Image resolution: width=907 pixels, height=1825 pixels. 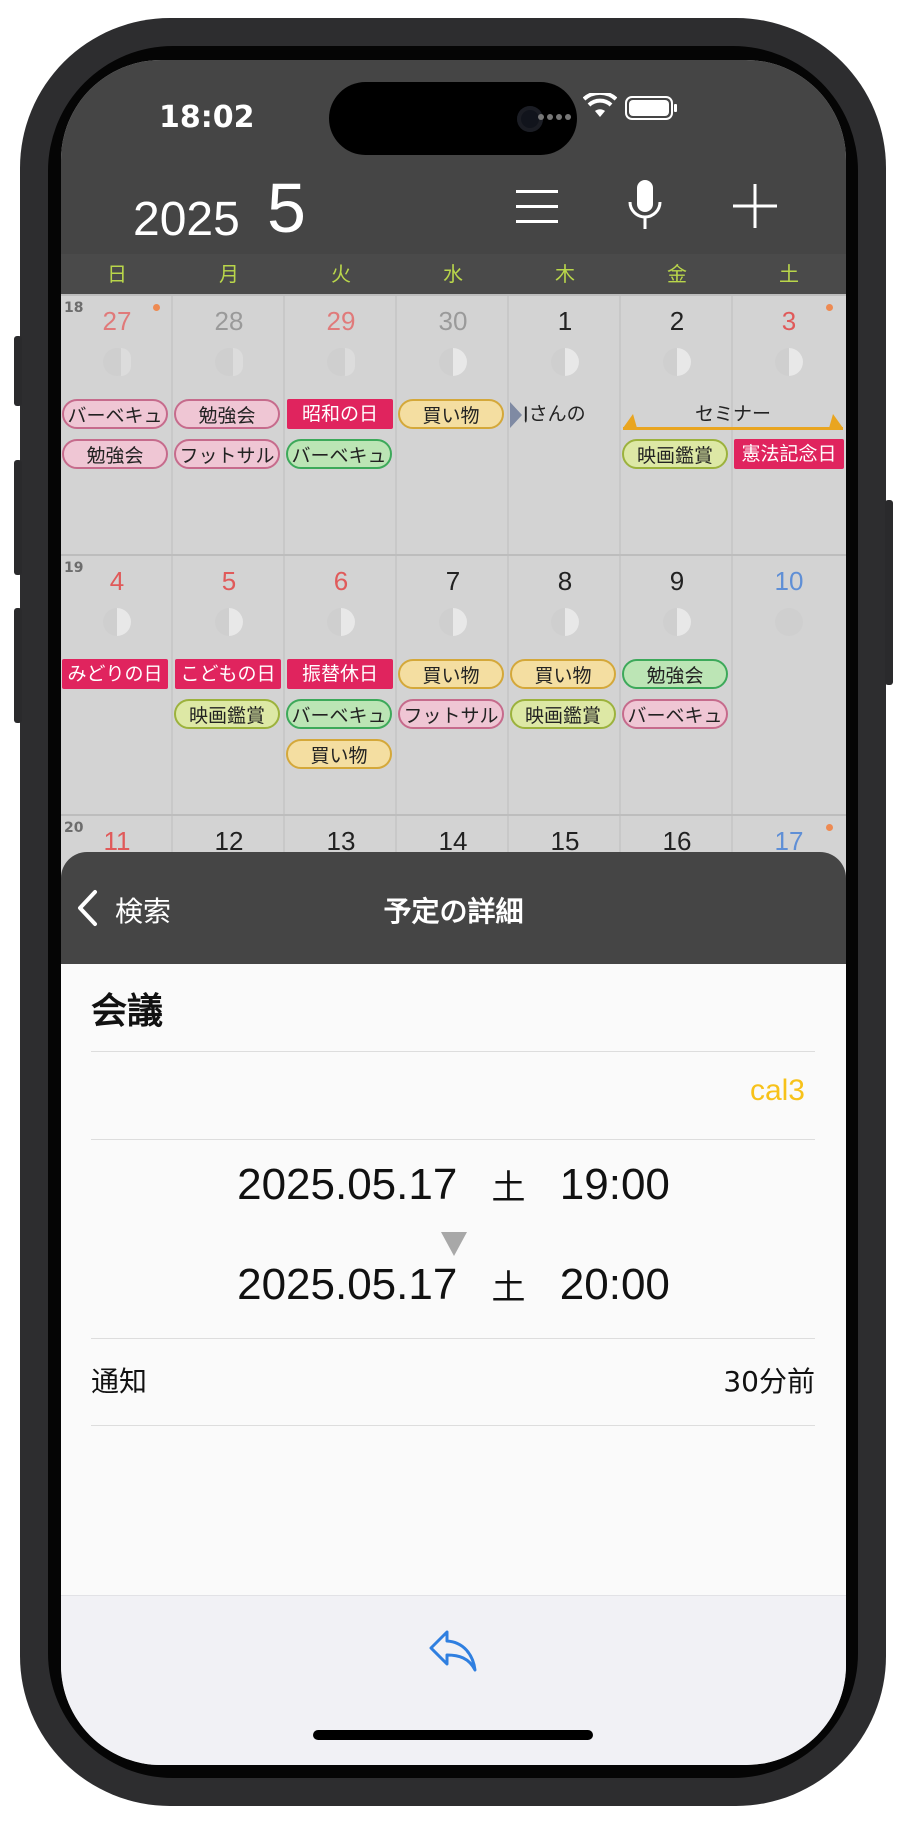 What do you see at coordinates (207, 117) in the screenshot?
I see `status-time: 18:02` at bounding box center [207, 117].